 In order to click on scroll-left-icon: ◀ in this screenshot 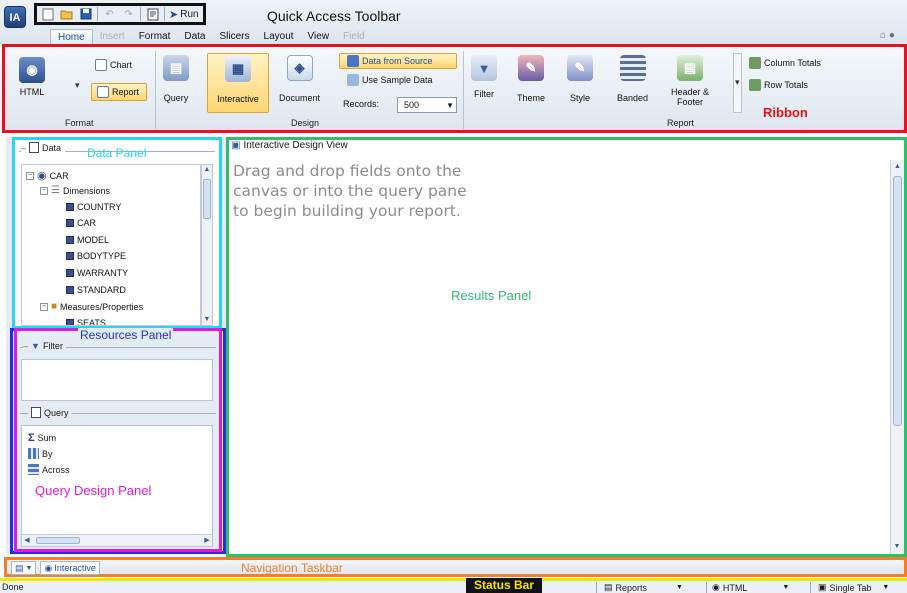, I will do `click(27, 541)`.